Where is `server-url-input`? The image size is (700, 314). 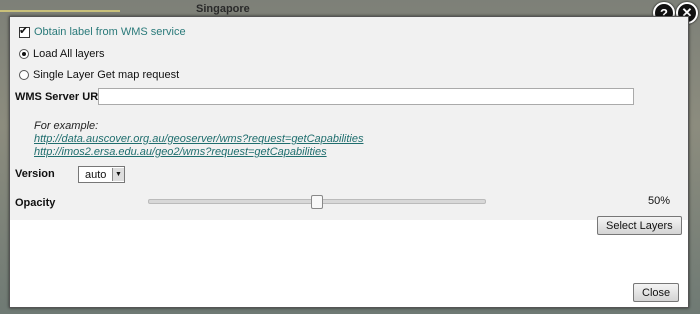
server-url-input is located at coordinates (366, 96).